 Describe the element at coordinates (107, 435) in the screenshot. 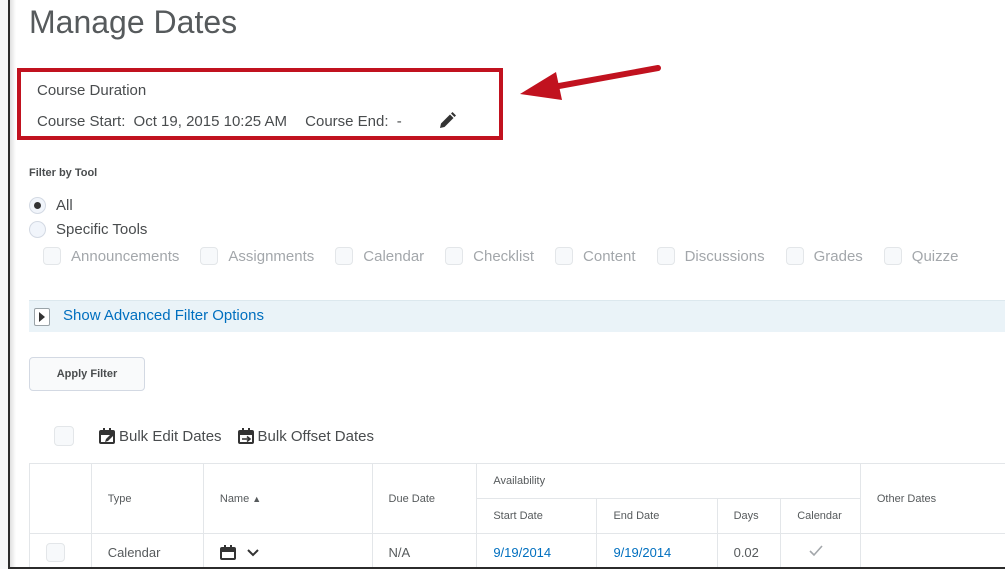

I see `calendar-edit-icon` at that location.